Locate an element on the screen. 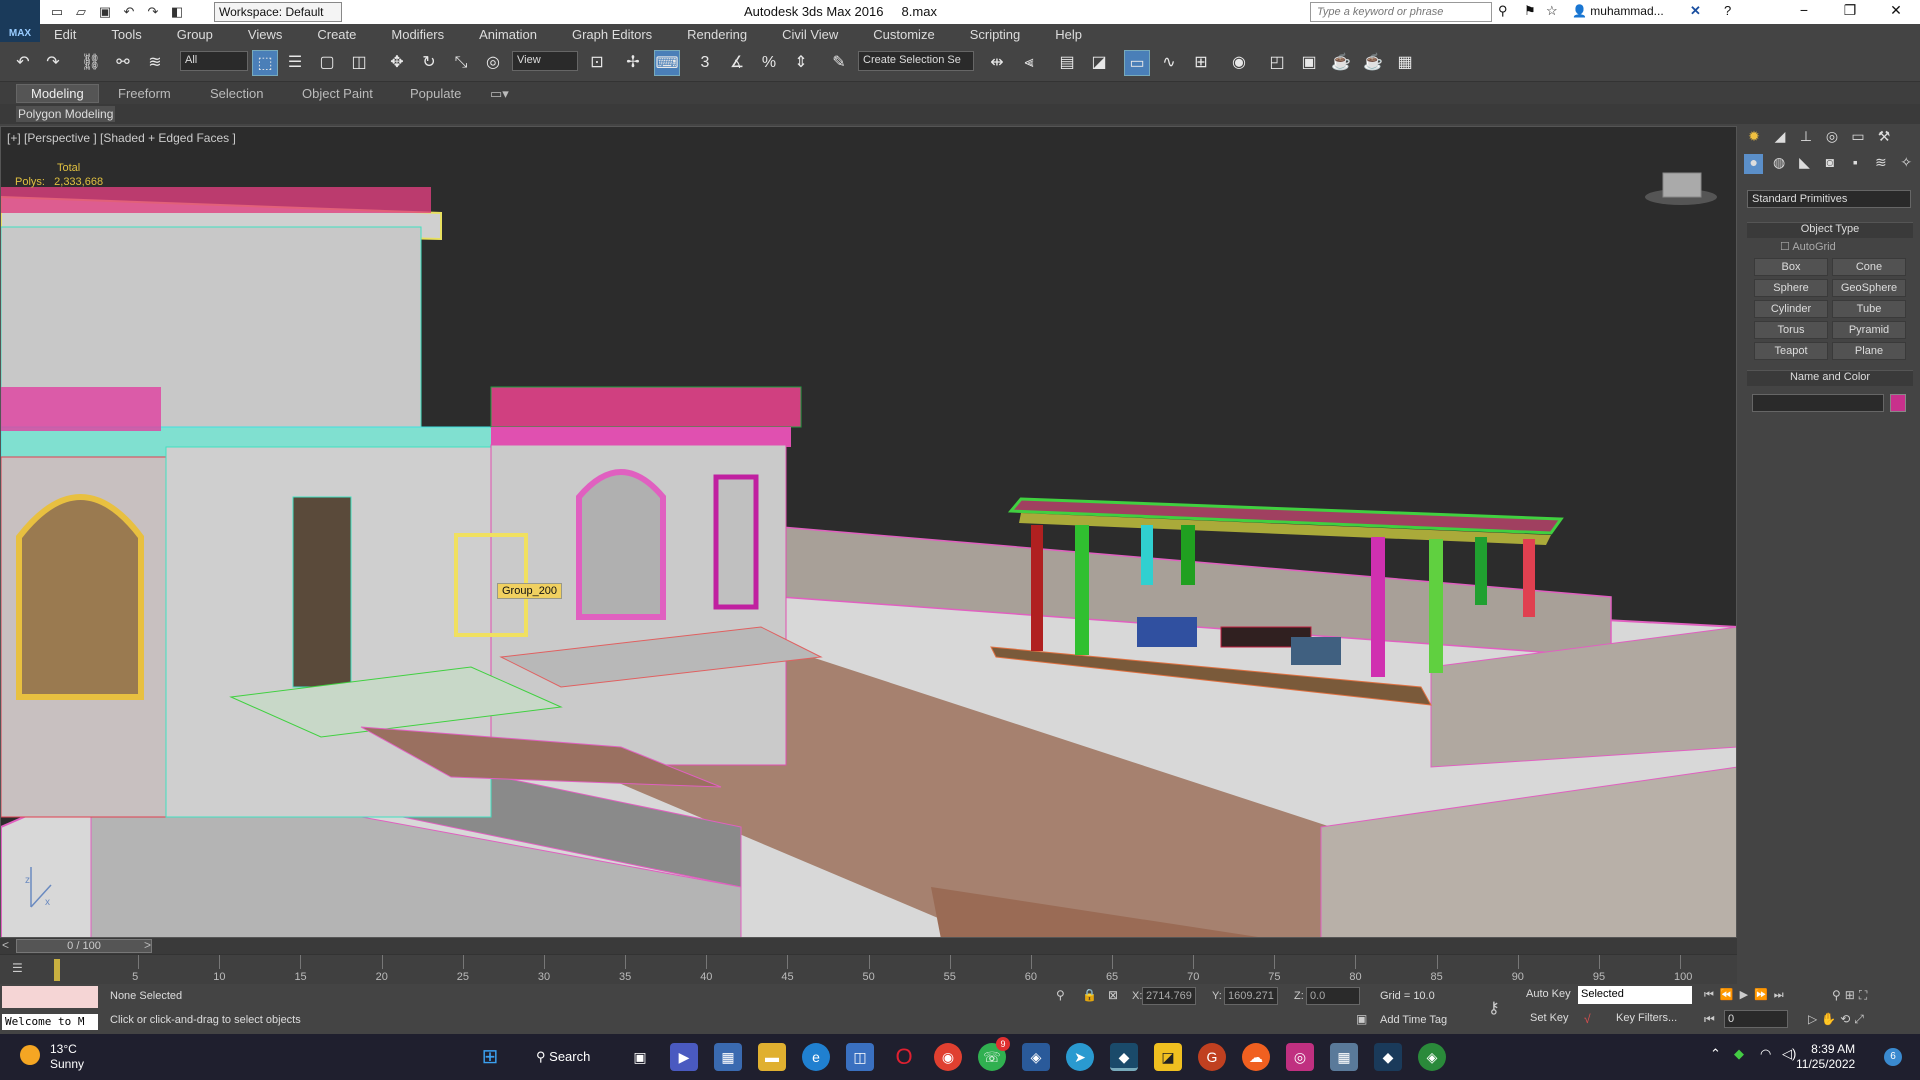  systems-icon: ✧ is located at coordinates (1906, 164).